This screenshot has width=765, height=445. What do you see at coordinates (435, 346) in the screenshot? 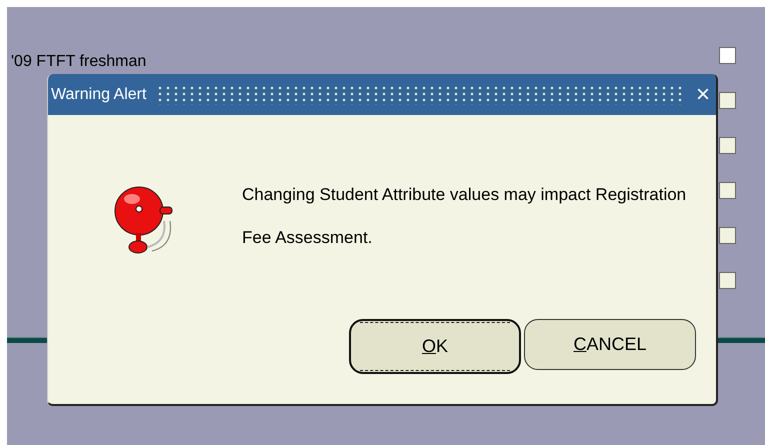
I see `dialog-button: OK` at bounding box center [435, 346].